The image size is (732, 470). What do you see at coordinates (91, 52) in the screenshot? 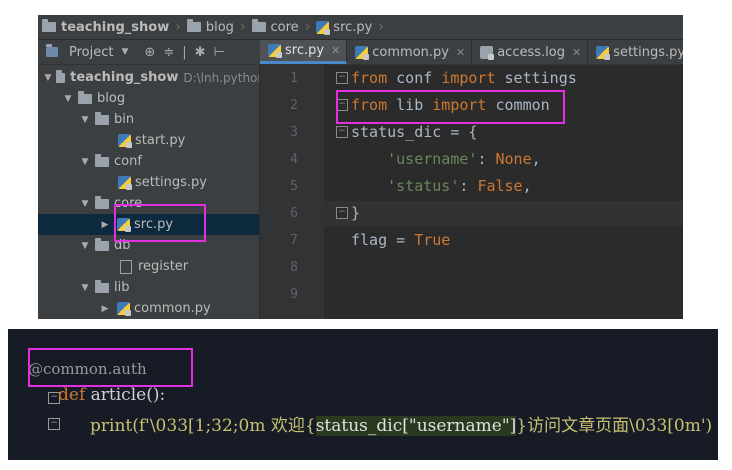
I see `project-view-label: Project` at bounding box center [91, 52].